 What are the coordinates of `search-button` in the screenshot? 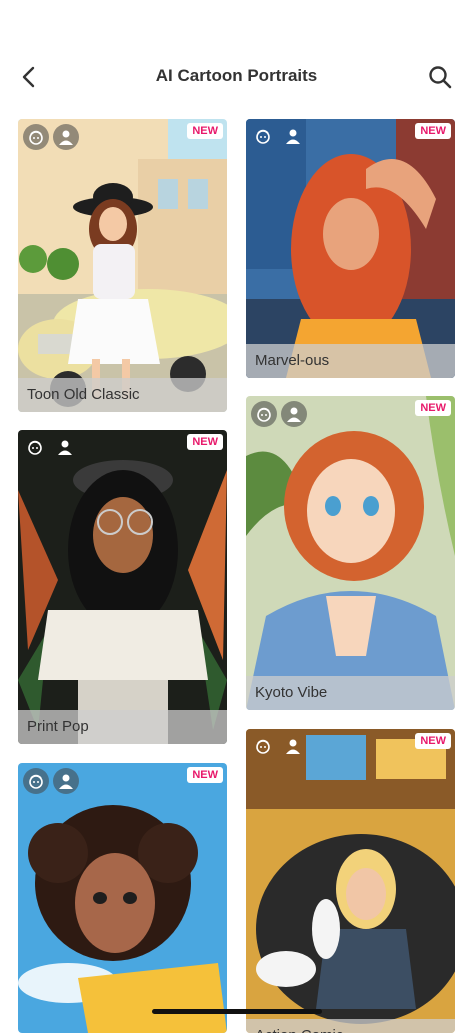 It's located at (440, 77).